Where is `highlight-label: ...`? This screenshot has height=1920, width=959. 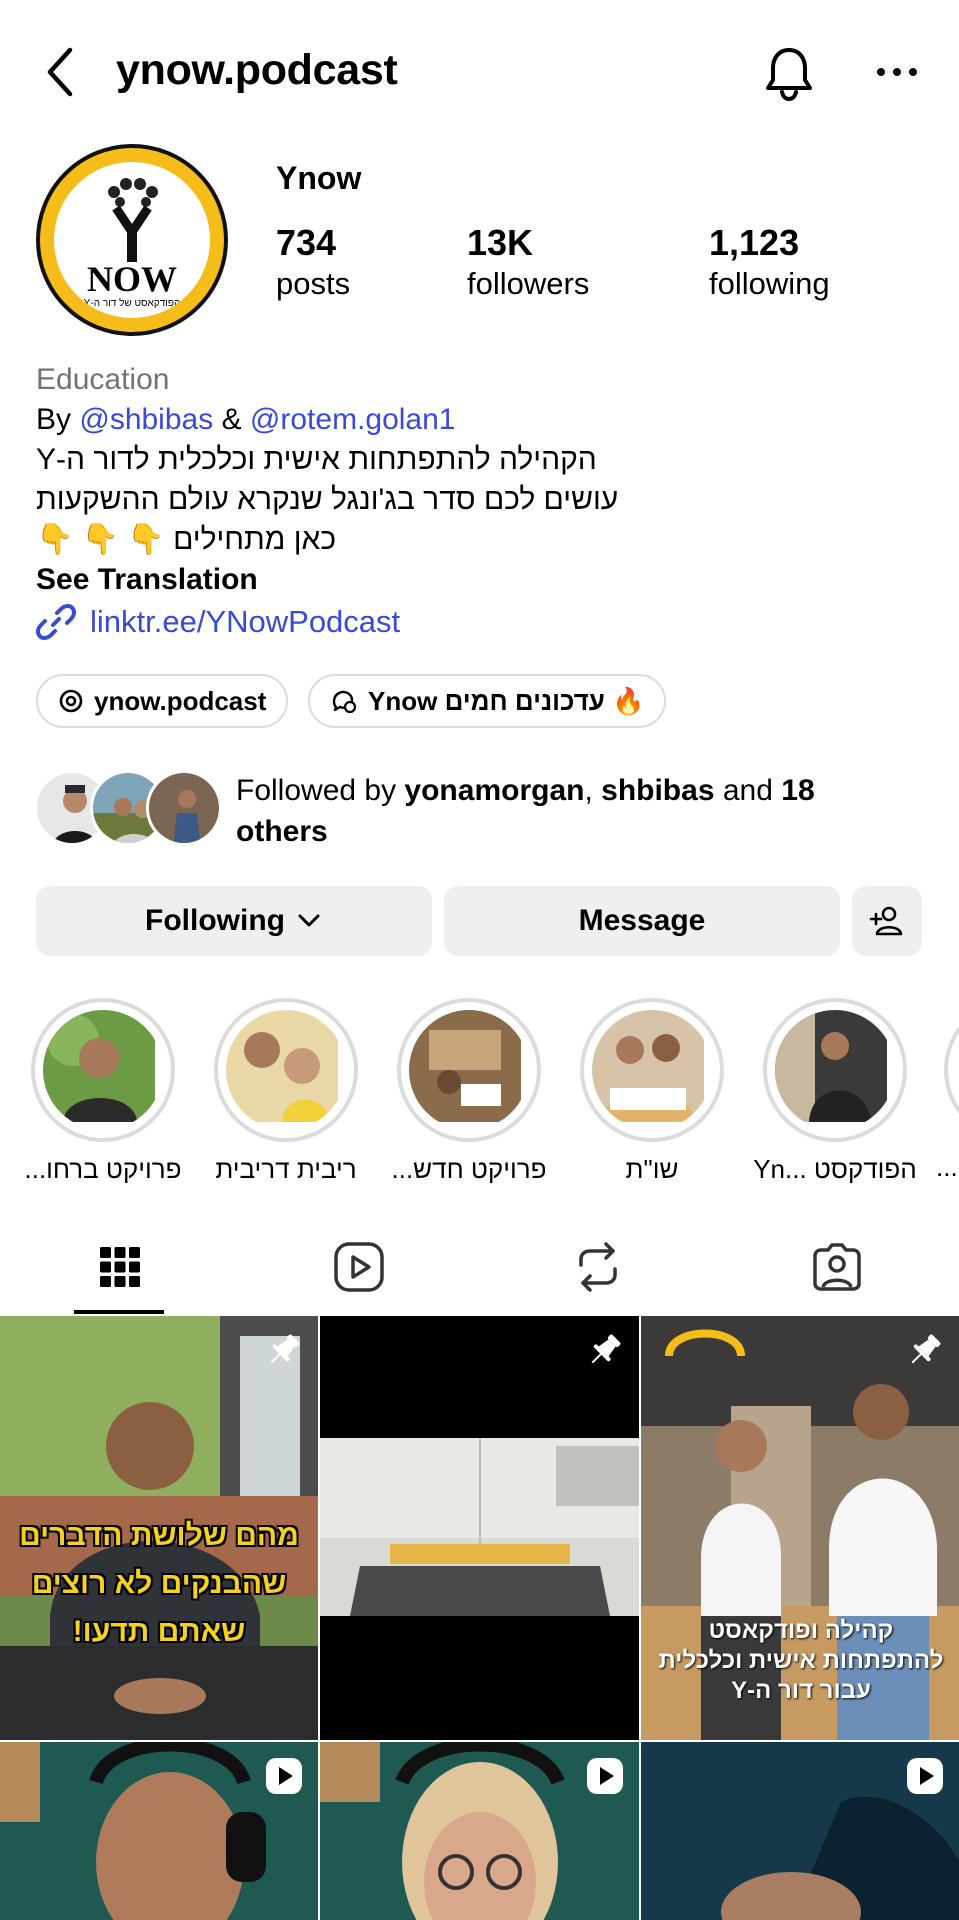
highlight-label: ... is located at coordinates (947, 1167).